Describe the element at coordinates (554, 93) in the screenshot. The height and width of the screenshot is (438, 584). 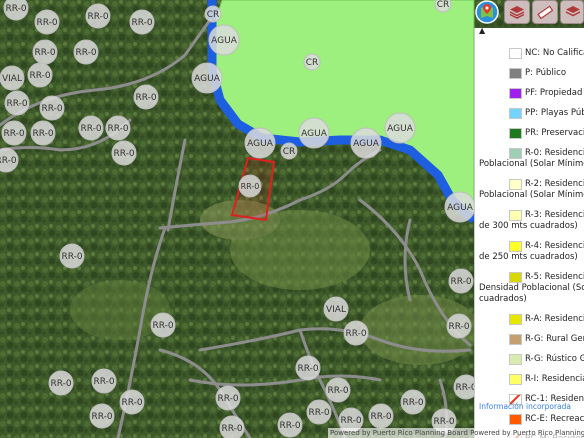
I see `legend-item-label: PF: Propiedad Federal` at that location.